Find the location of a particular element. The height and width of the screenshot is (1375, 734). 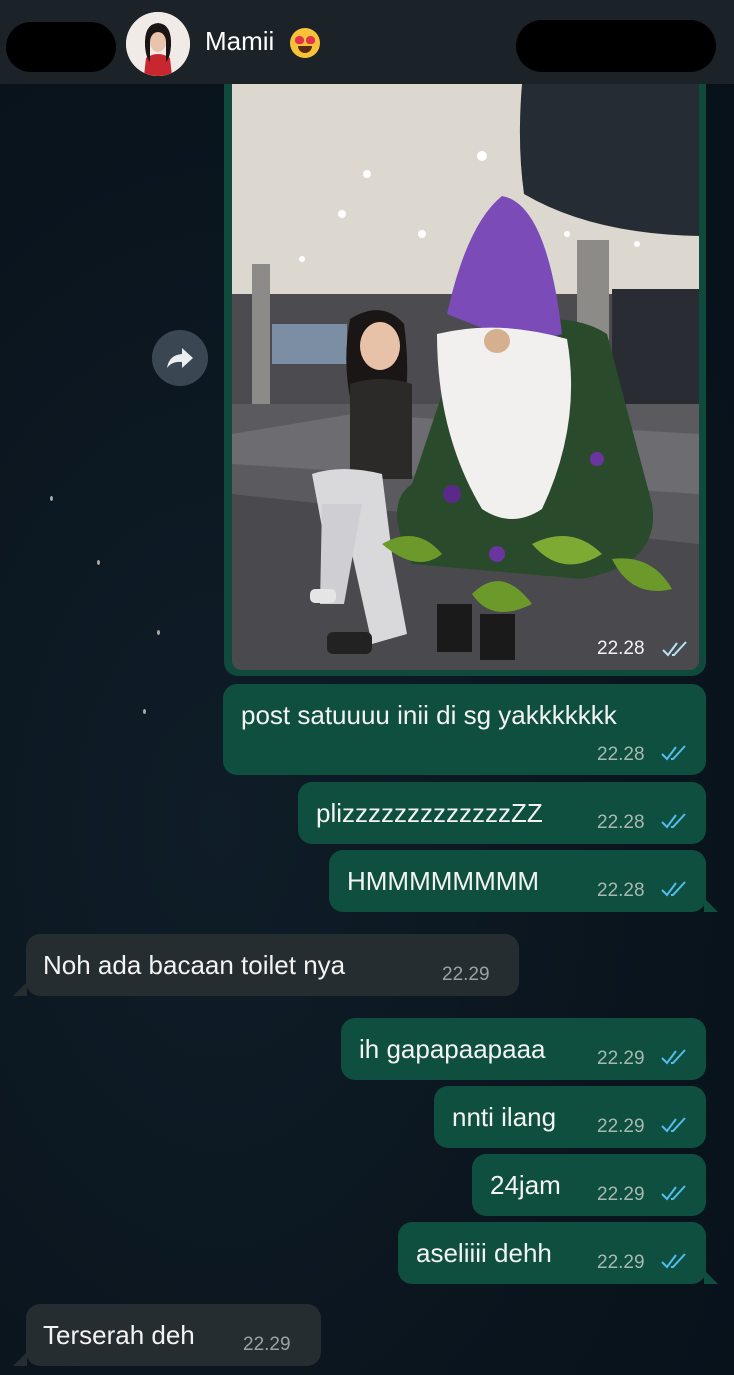

outgoing-message-bubble: HMMMMMMMM 22.28 is located at coordinates (517, 881).